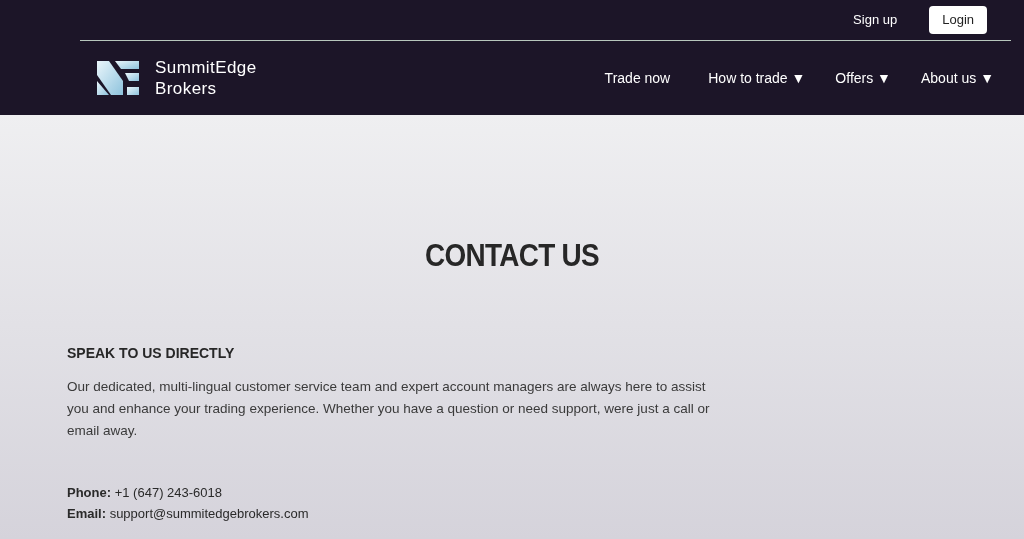 The height and width of the screenshot is (539, 1024). What do you see at coordinates (875, 20) in the screenshot?
I see `signup-link: Sign up` at bounding box center [875, 20].